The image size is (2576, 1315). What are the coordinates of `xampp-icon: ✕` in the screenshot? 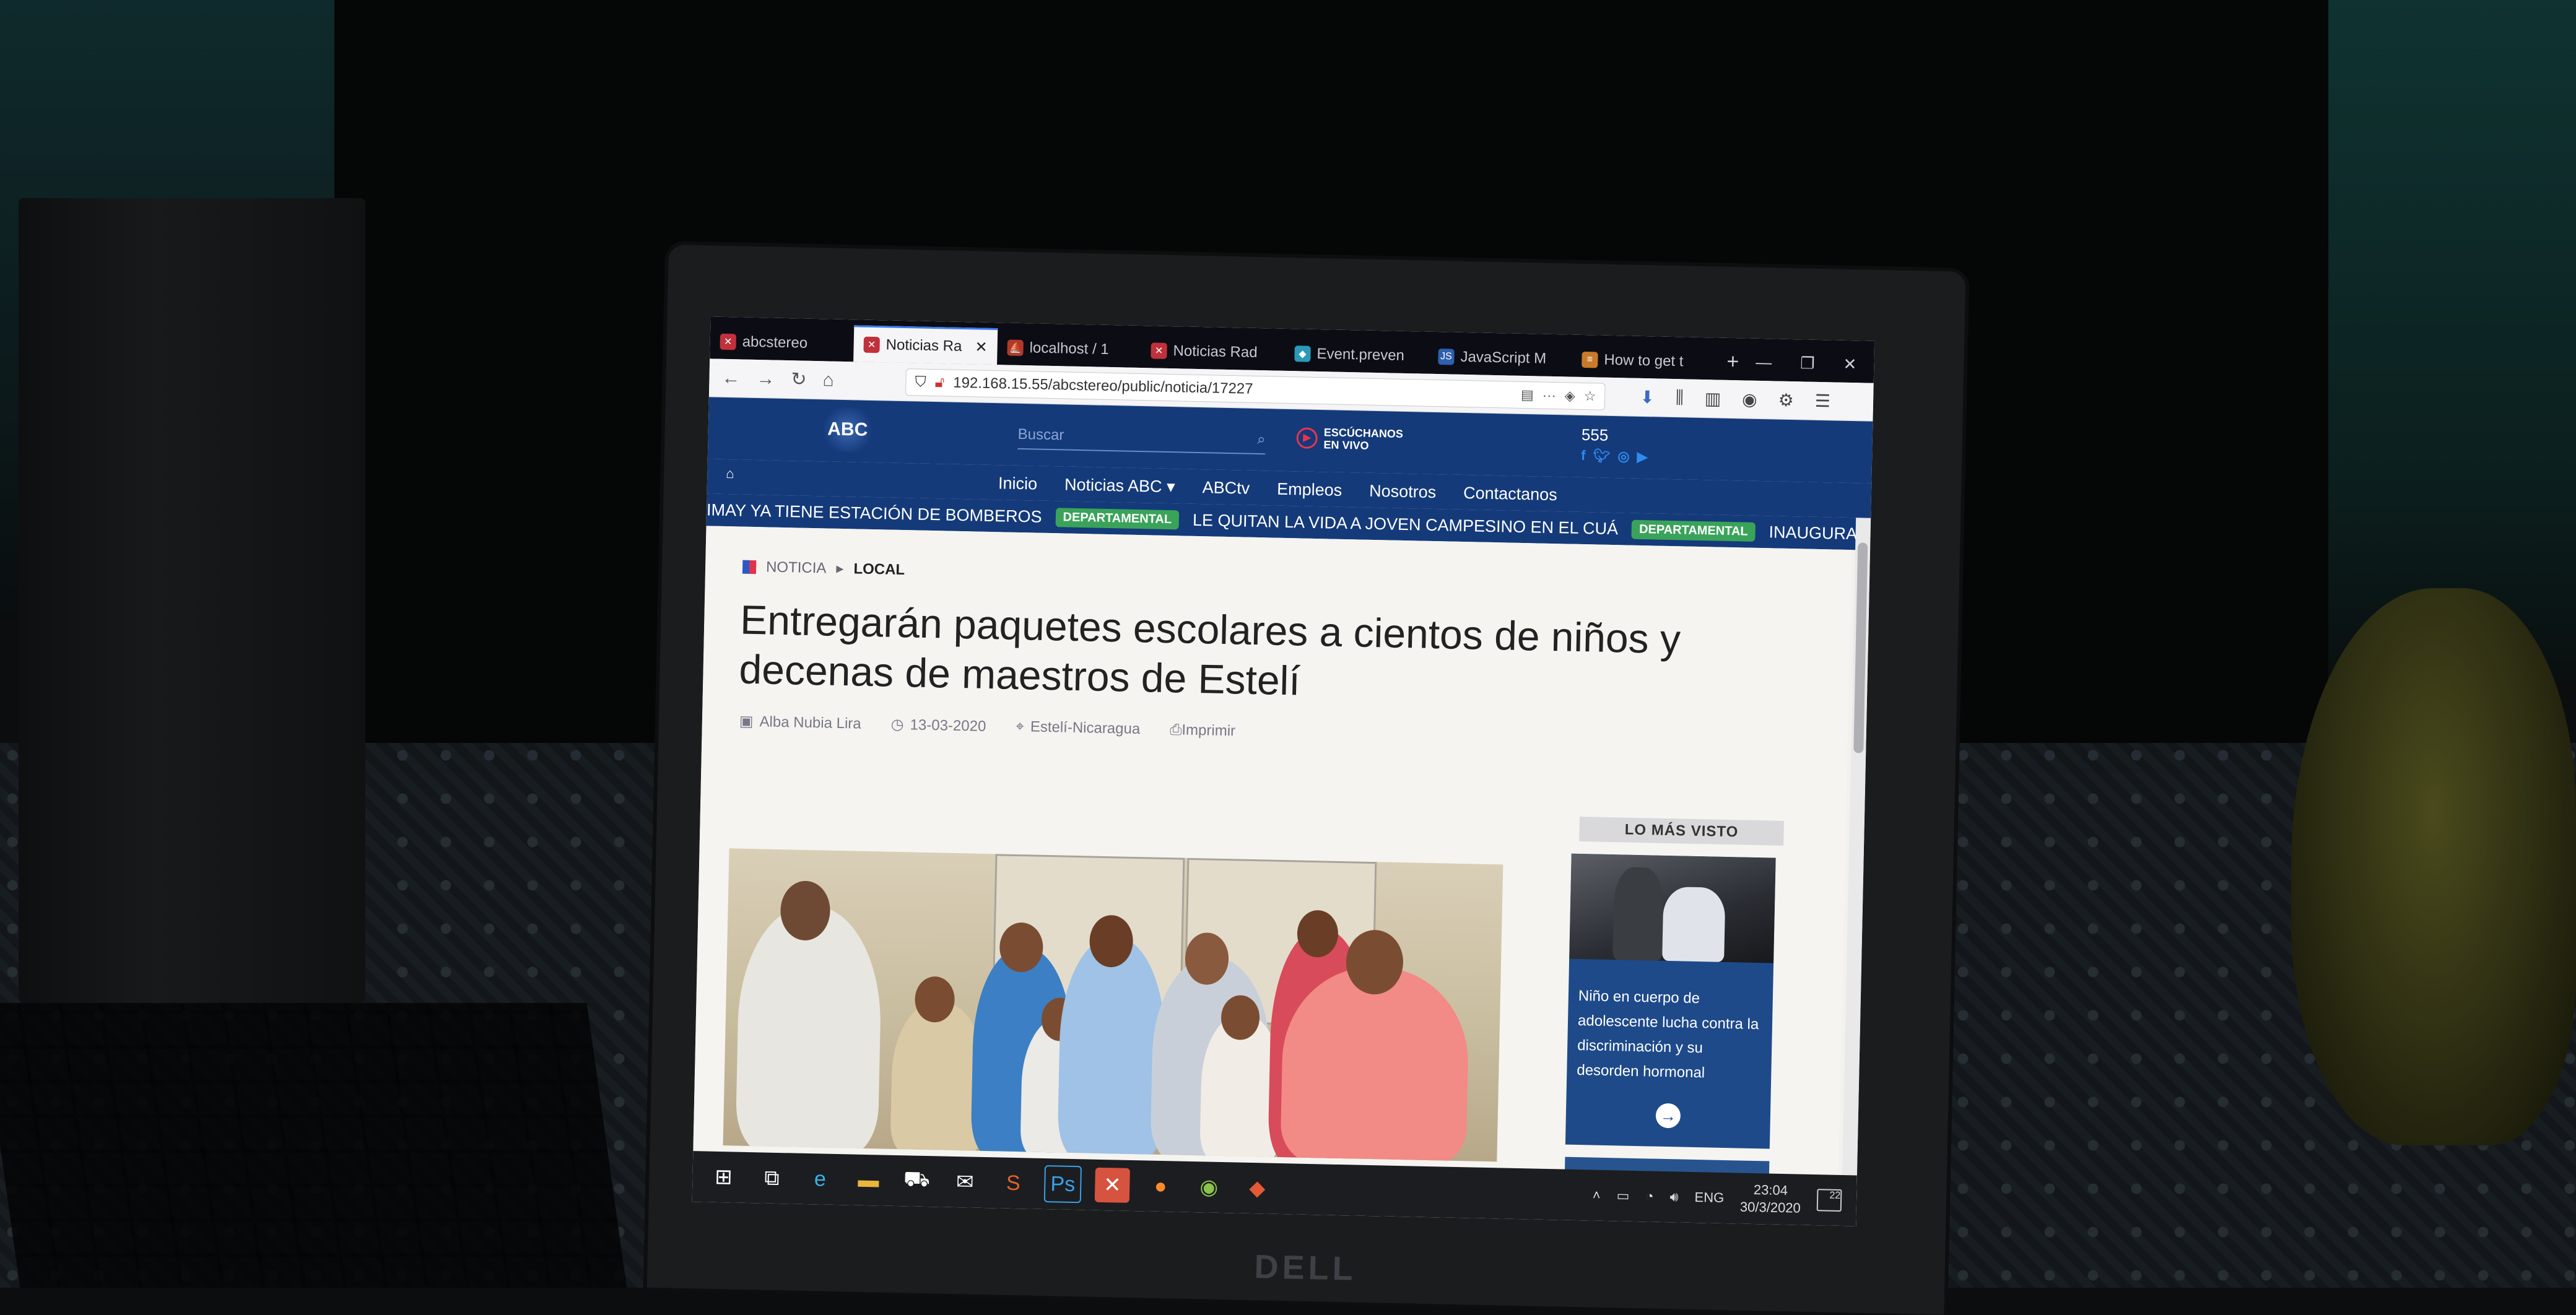 It's located at (1112, 1185).